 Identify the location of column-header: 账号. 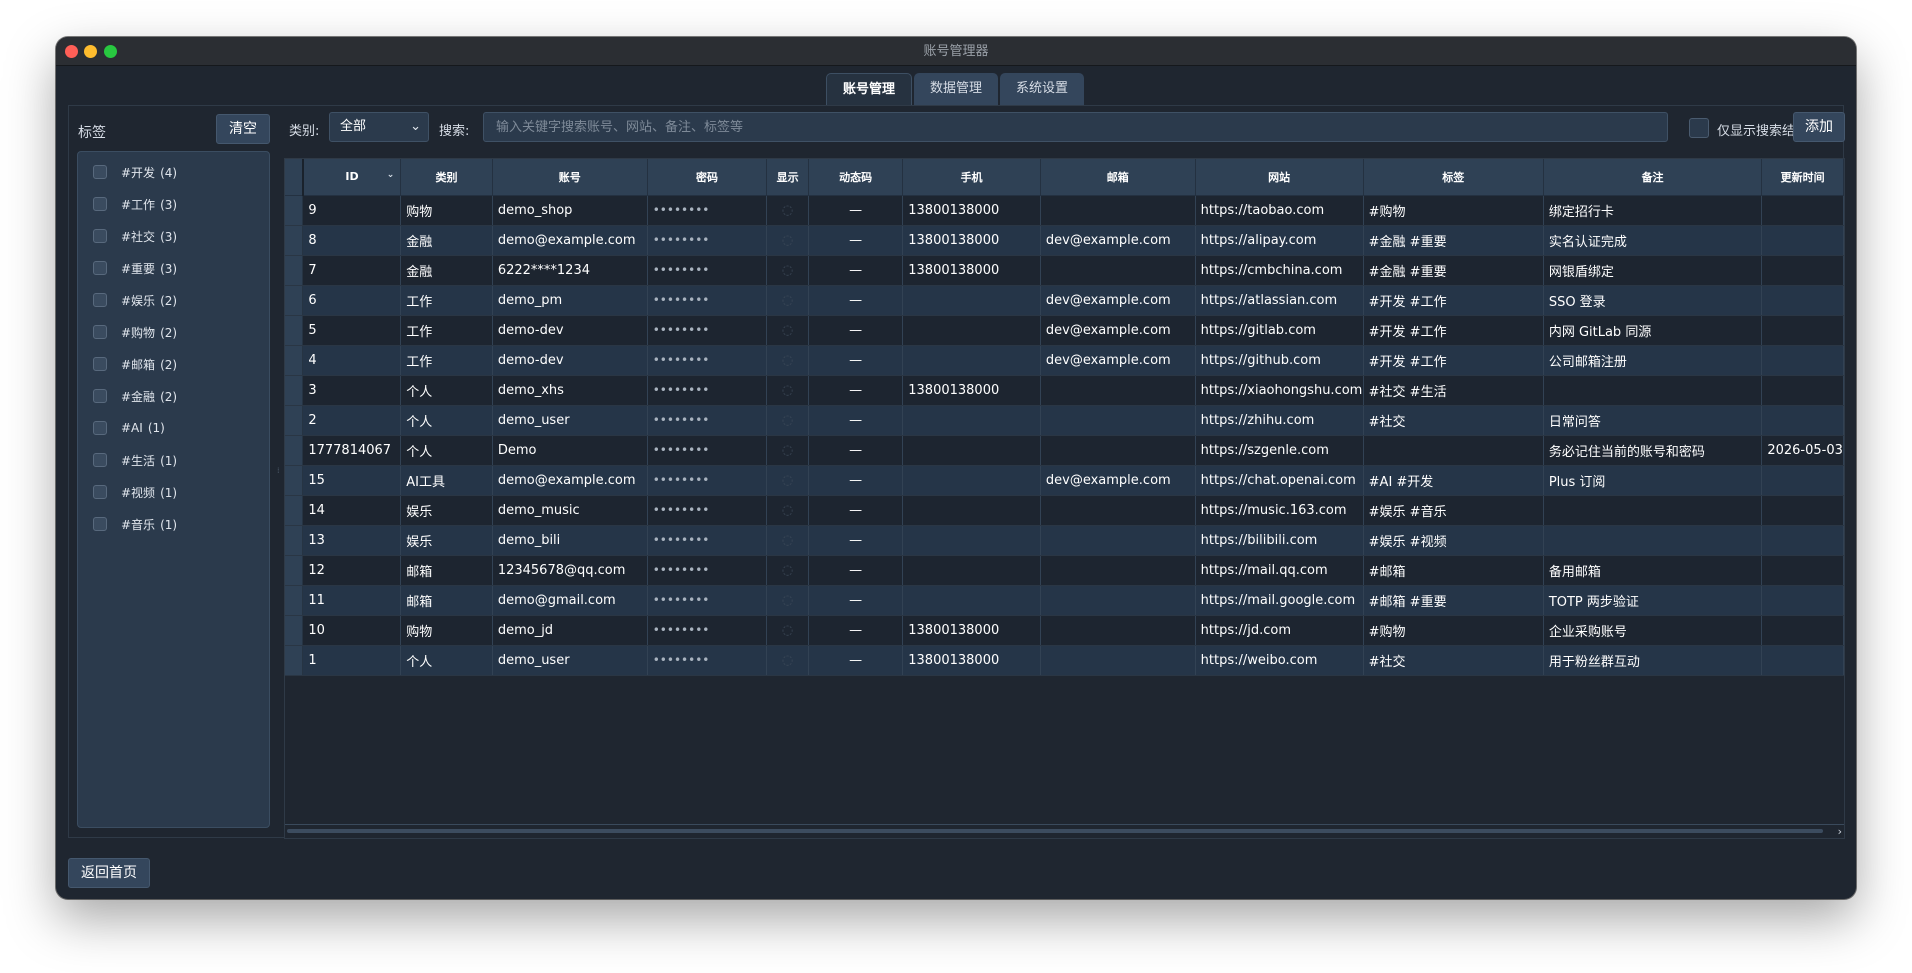
(570, 177).